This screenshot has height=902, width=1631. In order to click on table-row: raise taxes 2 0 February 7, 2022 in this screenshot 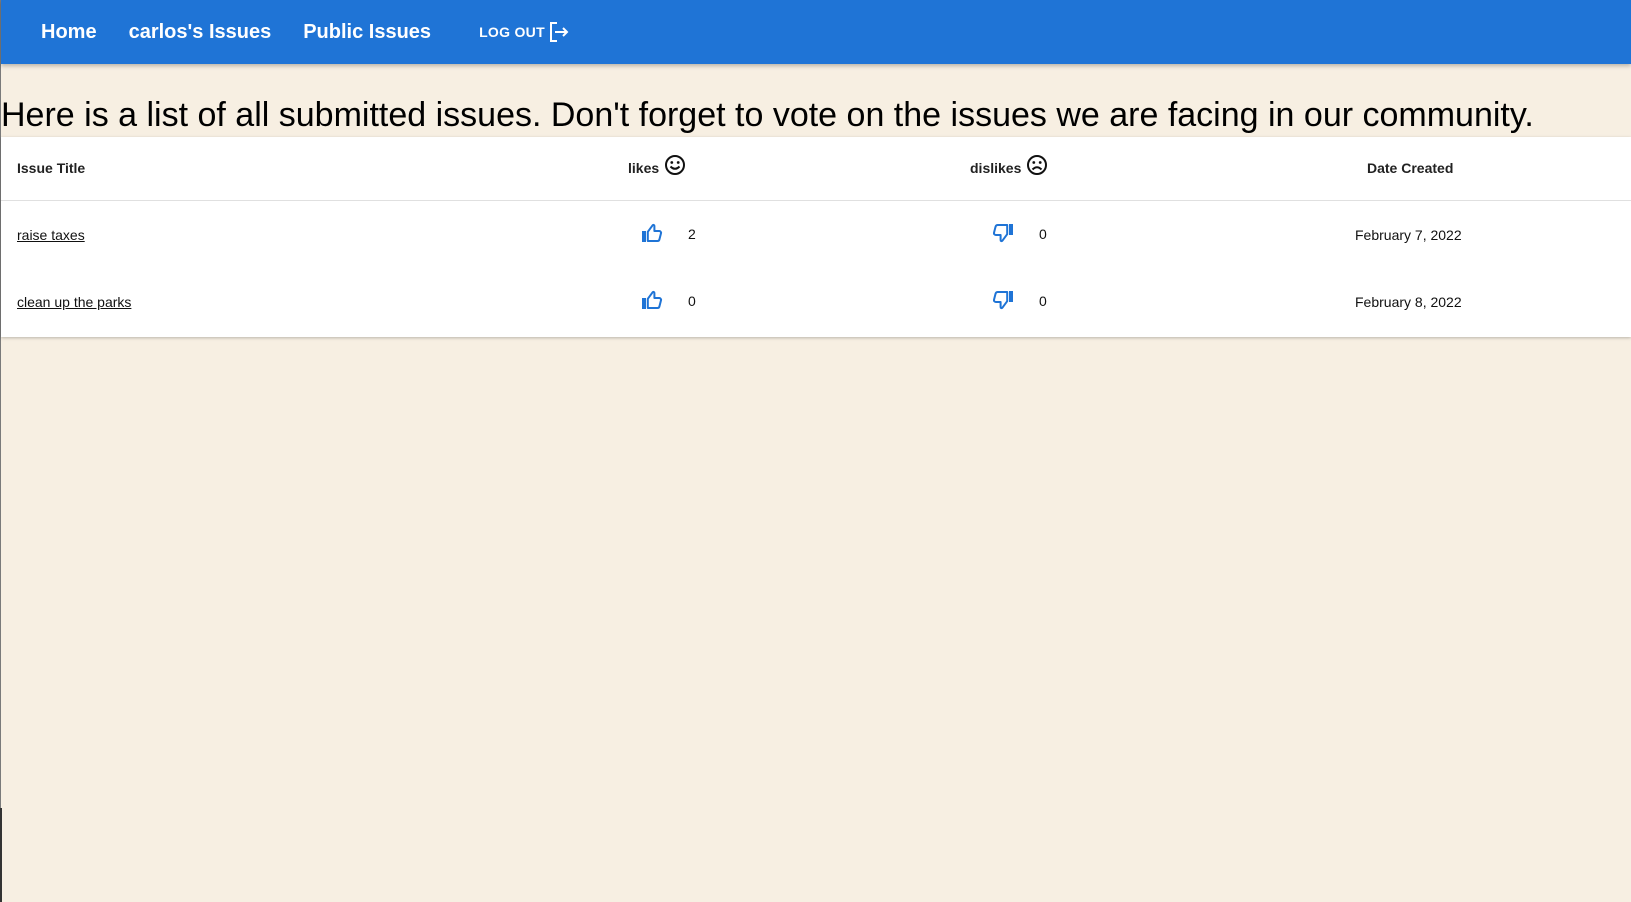, I will do `click(816, 235)`.